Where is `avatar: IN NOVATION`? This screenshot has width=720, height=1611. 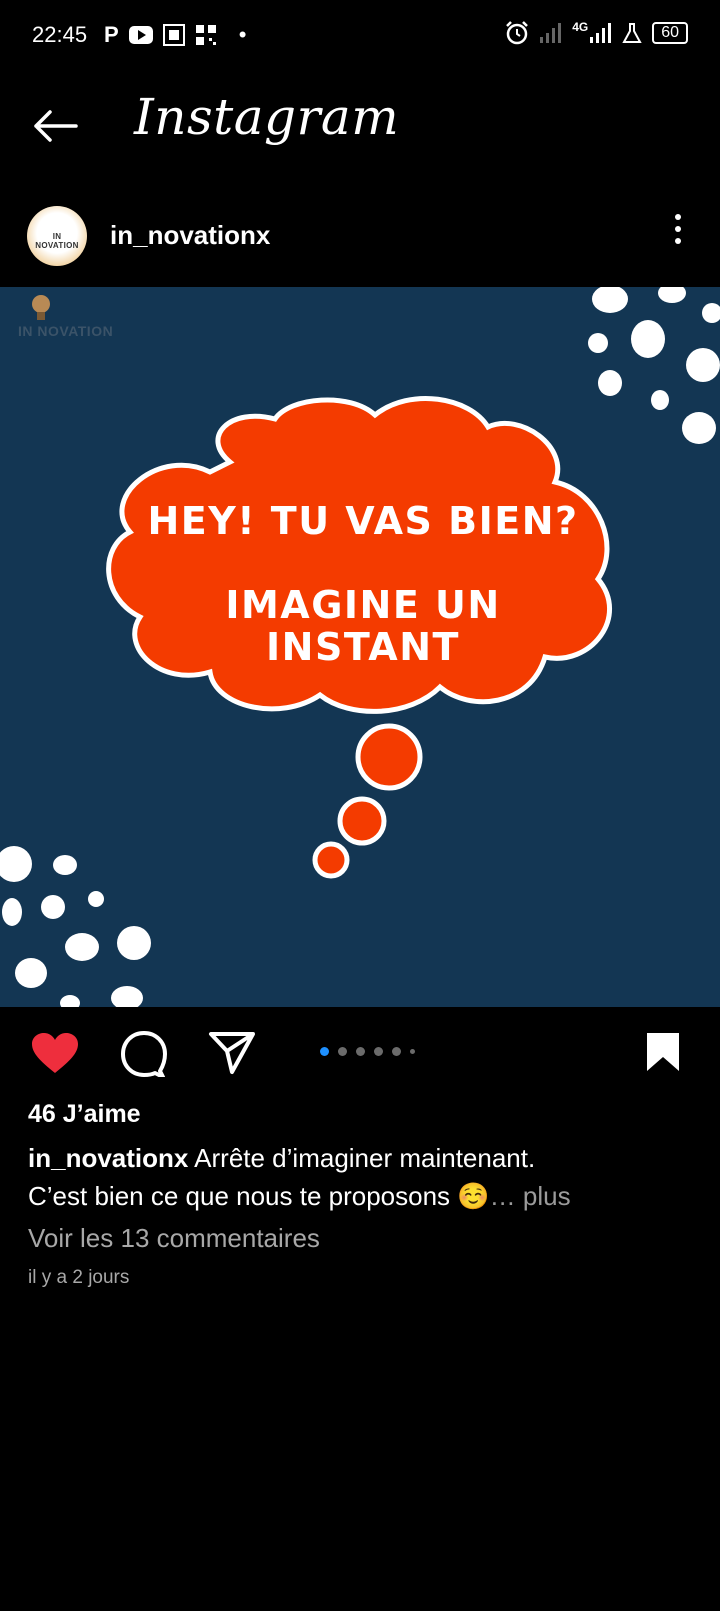 avatar: IN NOVATION is located at coordinates (57, 236).